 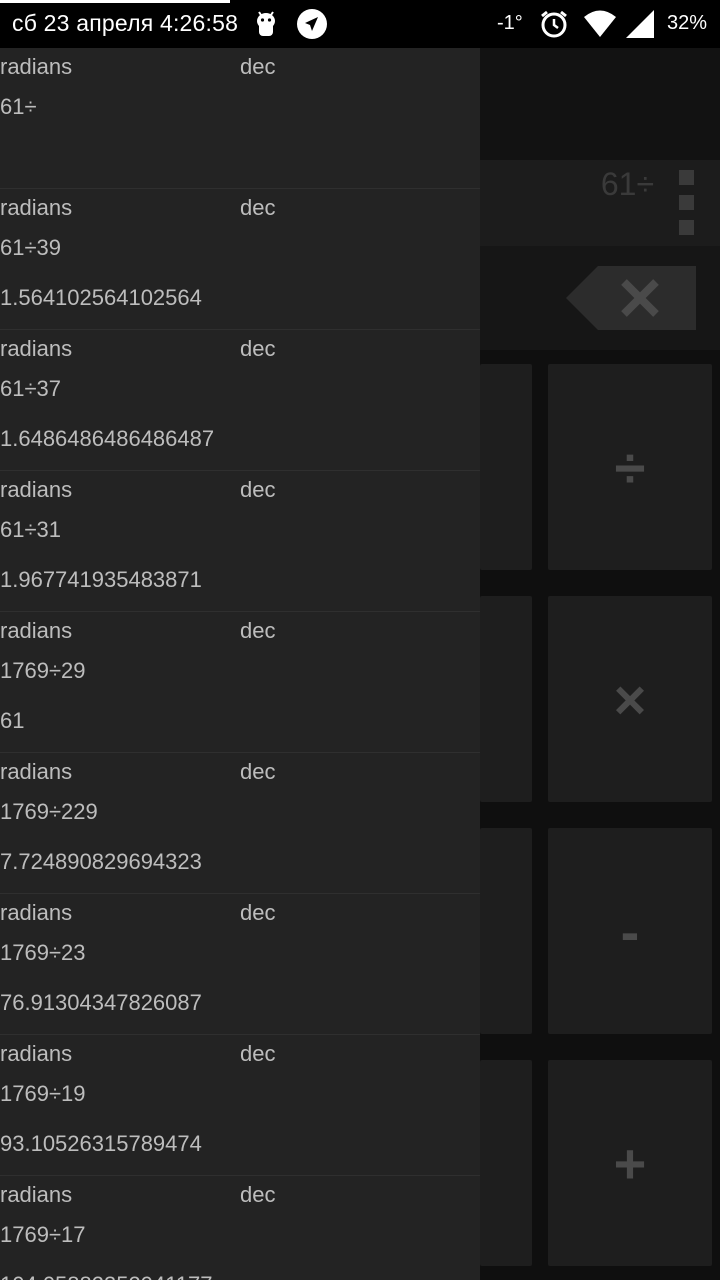 I want to click on plus-button: +, so click(x=630, y=1163).